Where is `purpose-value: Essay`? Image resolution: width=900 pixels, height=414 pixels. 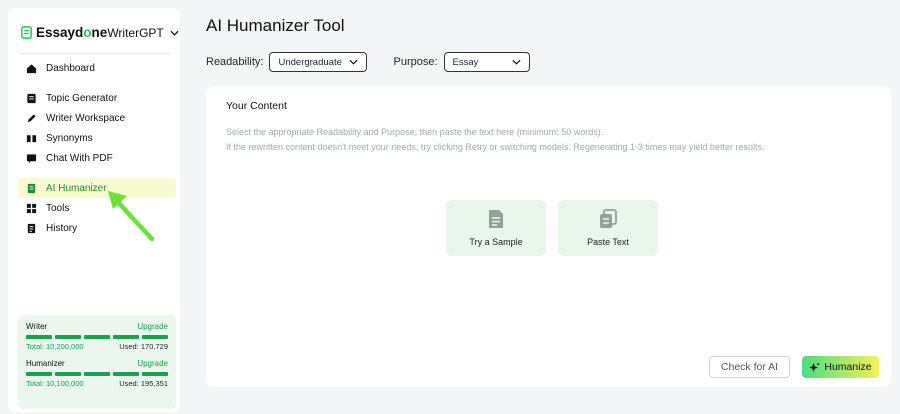 purpose-value: Essay is located at coordinates (465, 62).